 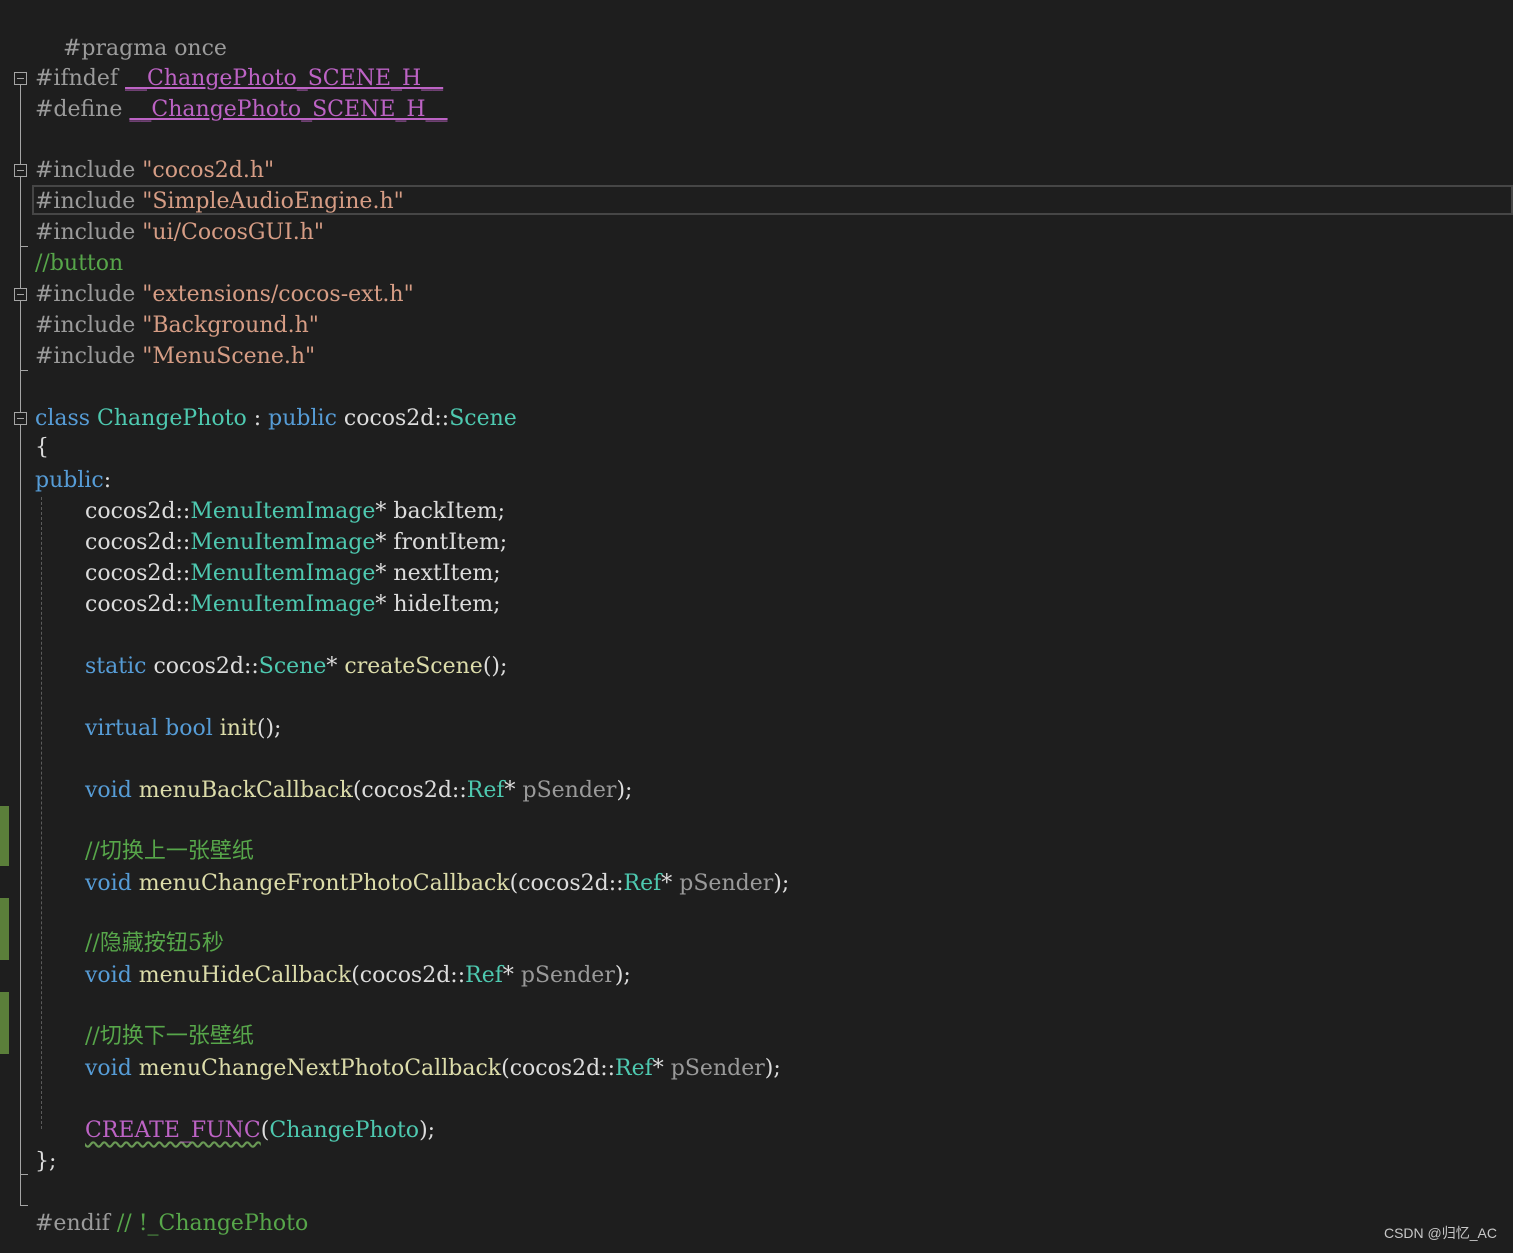 I want to click on member-name: * backItem;, so click(x=440, y=511).